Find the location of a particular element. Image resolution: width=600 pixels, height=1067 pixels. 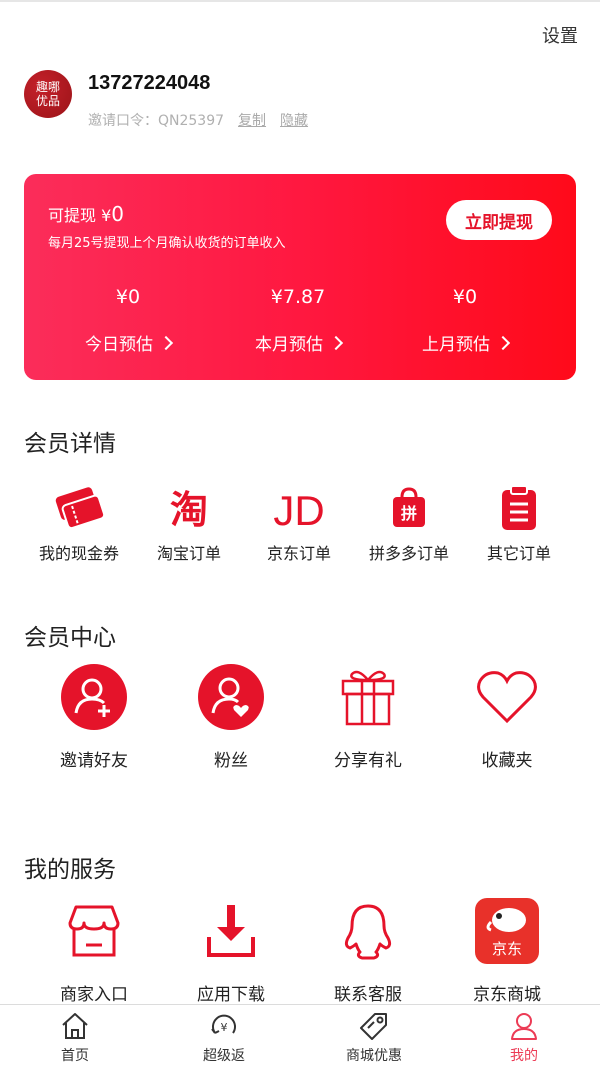

withdrawable-label: 可提现 ¥ is located at coordinates (80, 215).